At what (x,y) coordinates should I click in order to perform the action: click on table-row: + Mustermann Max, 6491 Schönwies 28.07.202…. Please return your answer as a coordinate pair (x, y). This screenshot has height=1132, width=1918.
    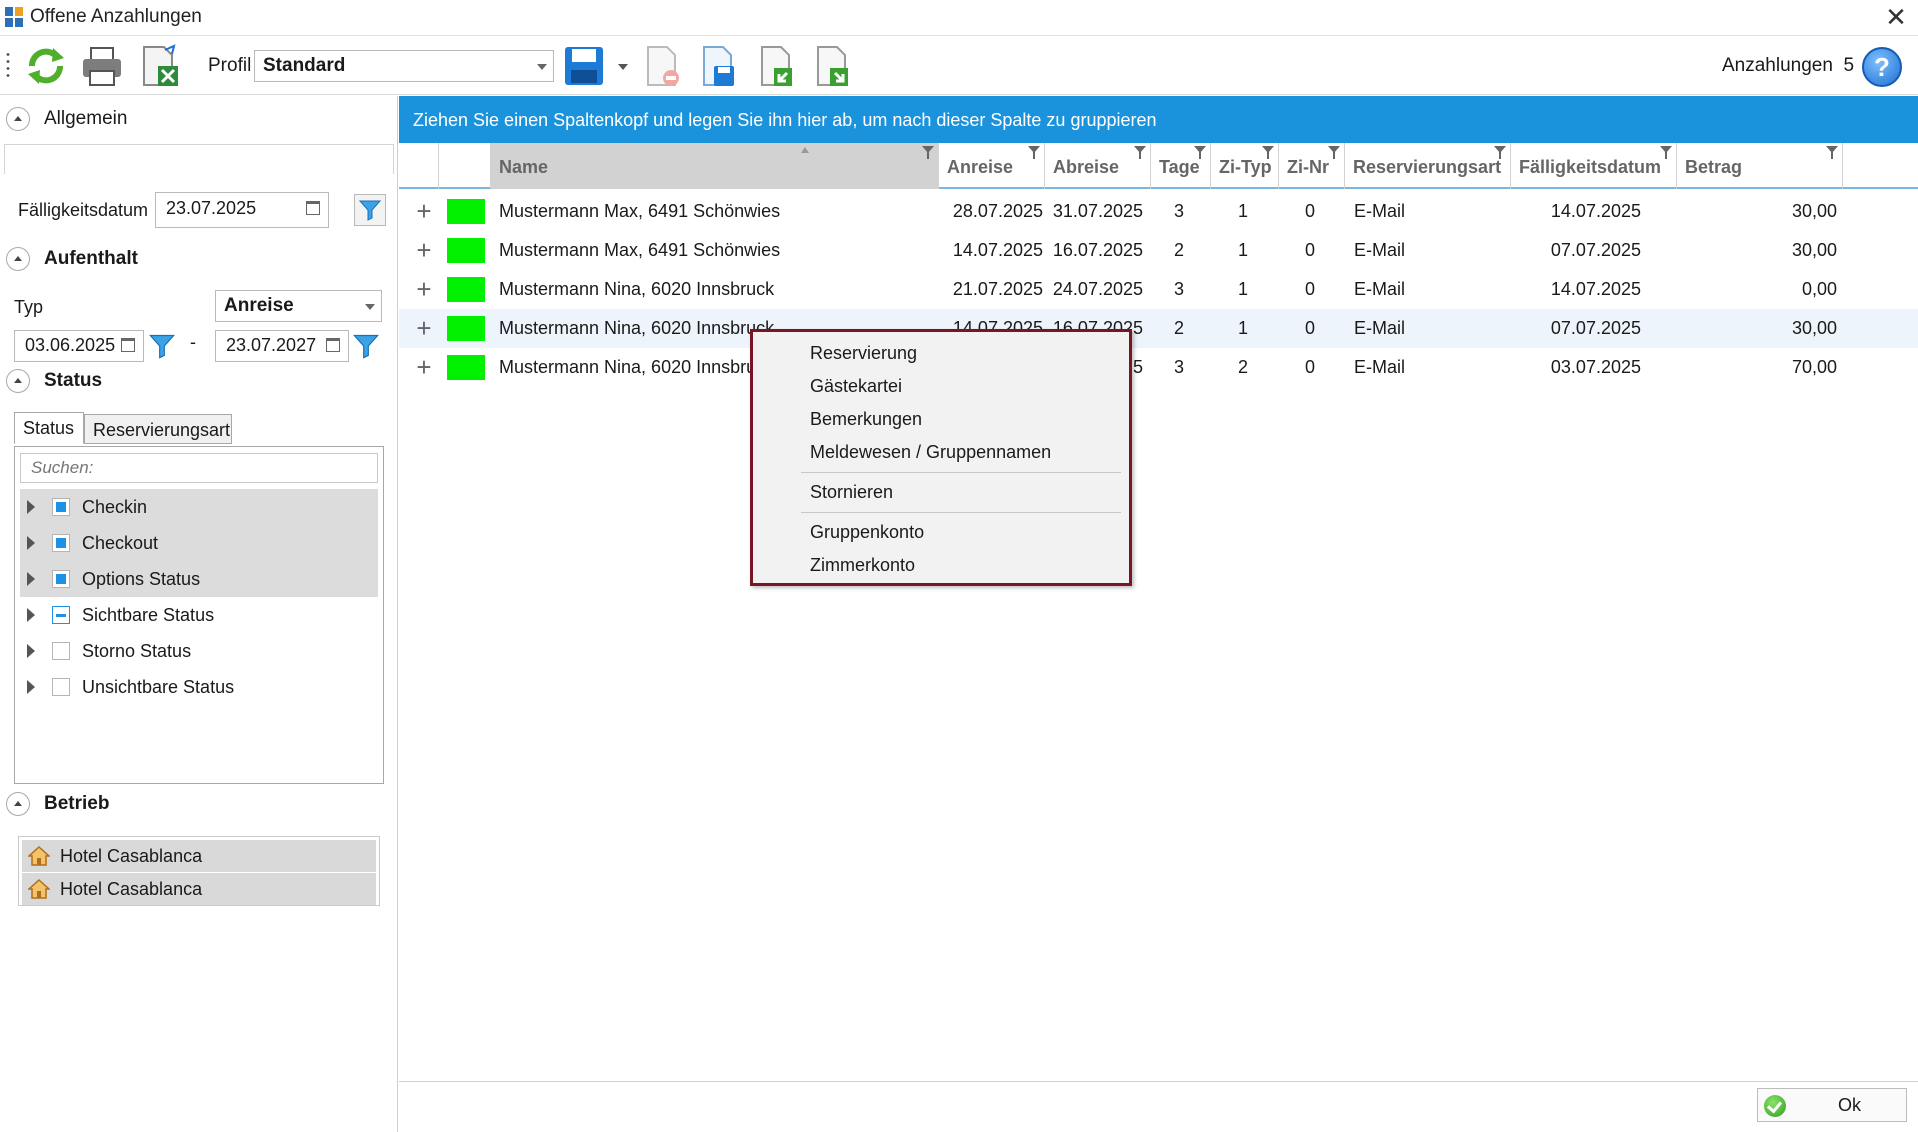
    Looking at the image, I should click on (1158, 211).